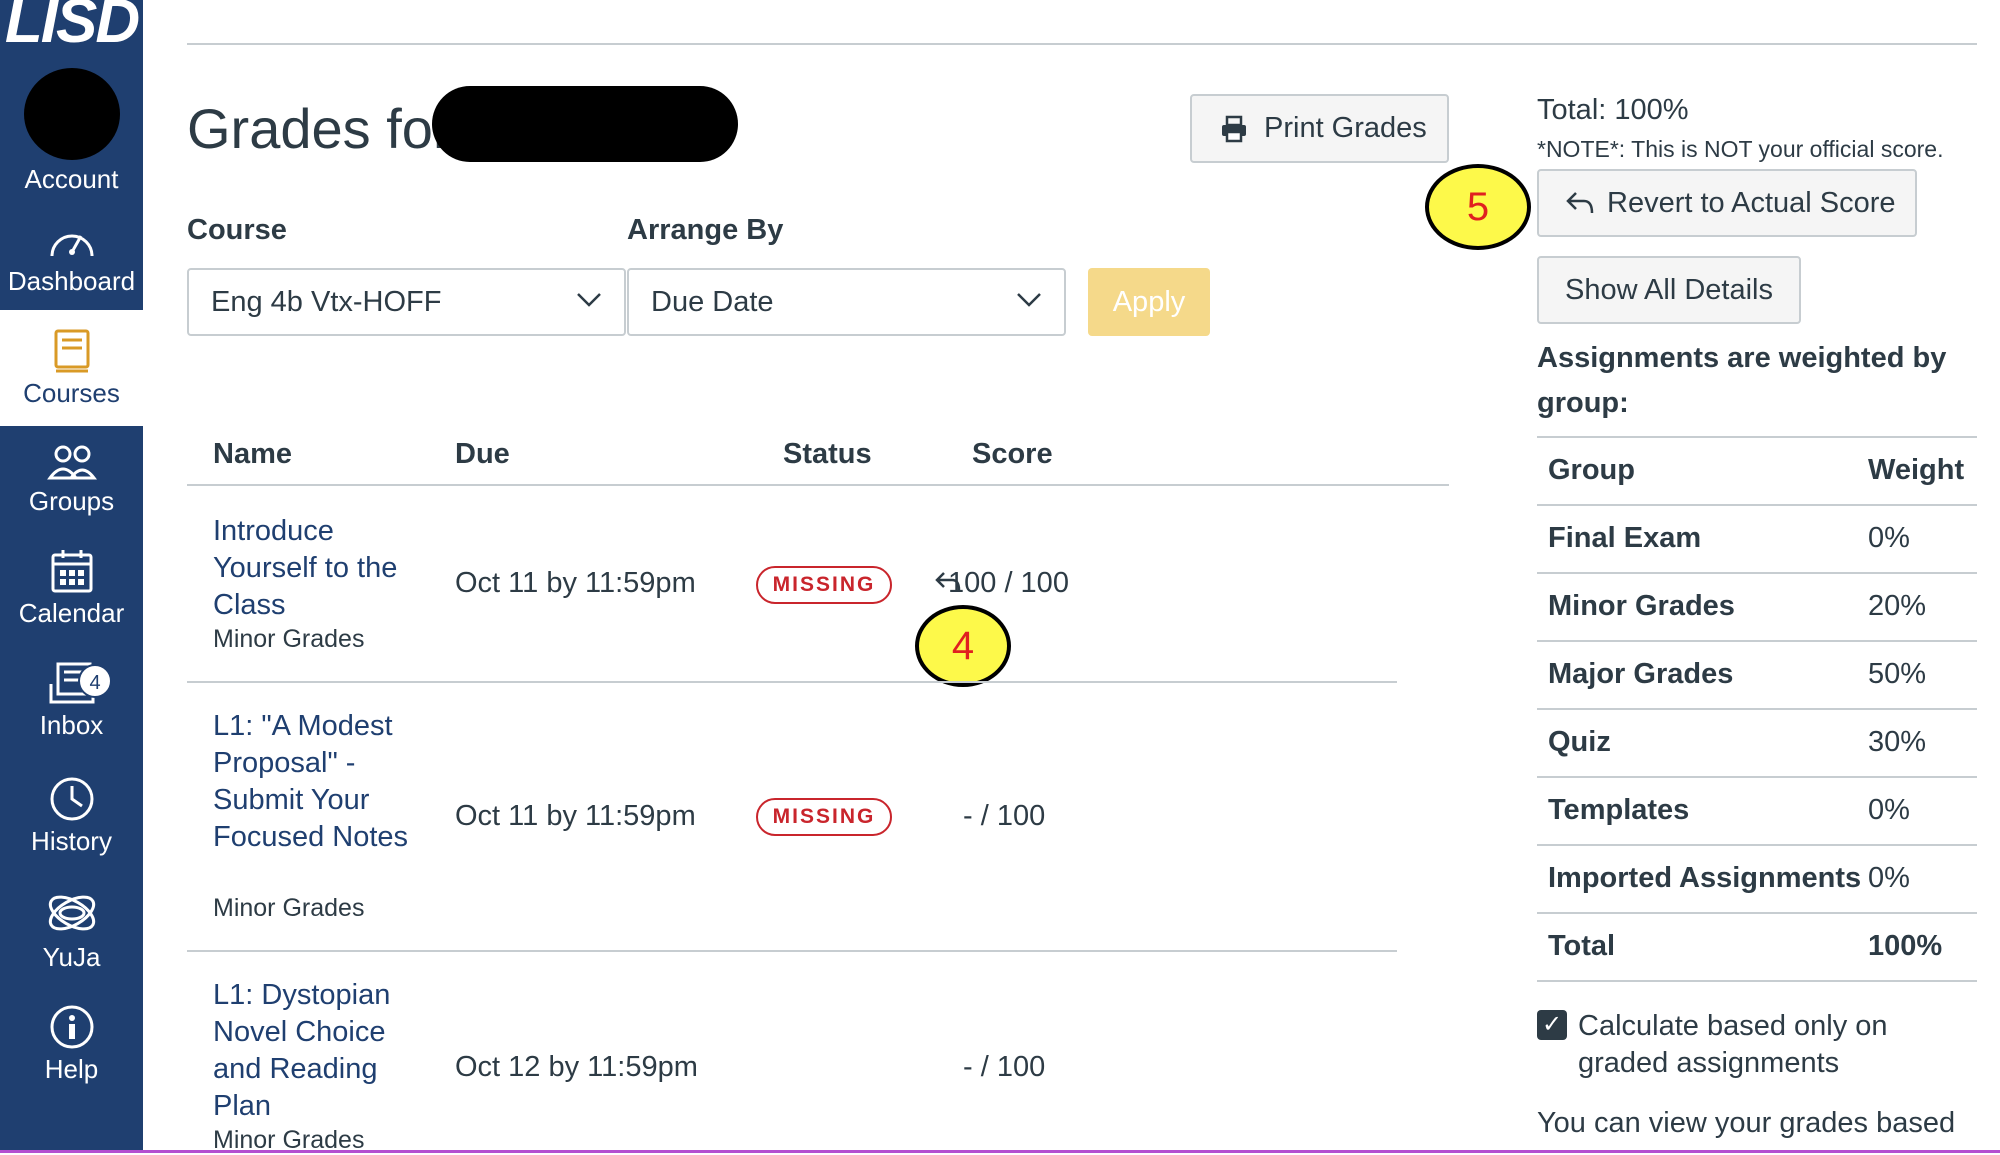 This screenshot has height=1155, width=2000. Describe the element at coordinates (1905, 946) in the screenshot. I see `weight-value: 100%` at that location.